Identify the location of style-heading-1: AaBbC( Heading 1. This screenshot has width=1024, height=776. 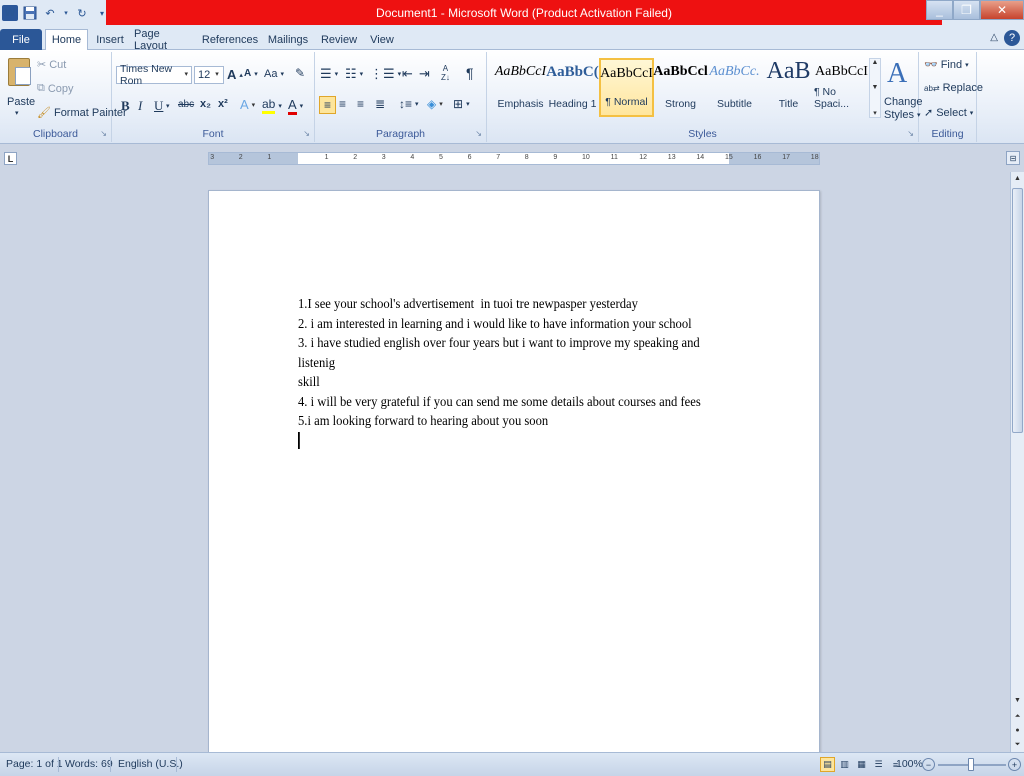
(572, 87).